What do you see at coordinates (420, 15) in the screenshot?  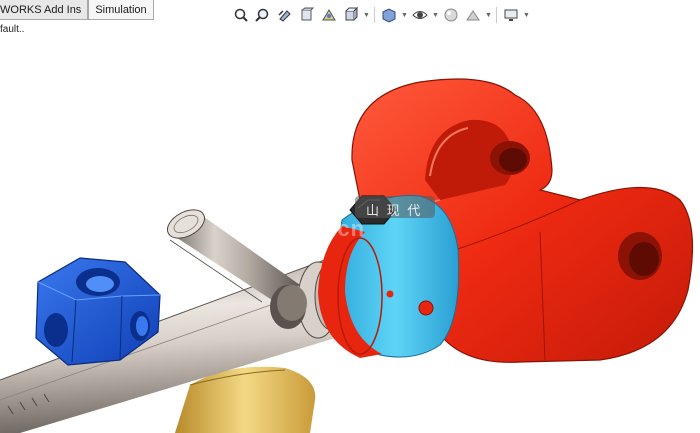 I see `hide-show-items-icon` at bounding box center [420, 15].